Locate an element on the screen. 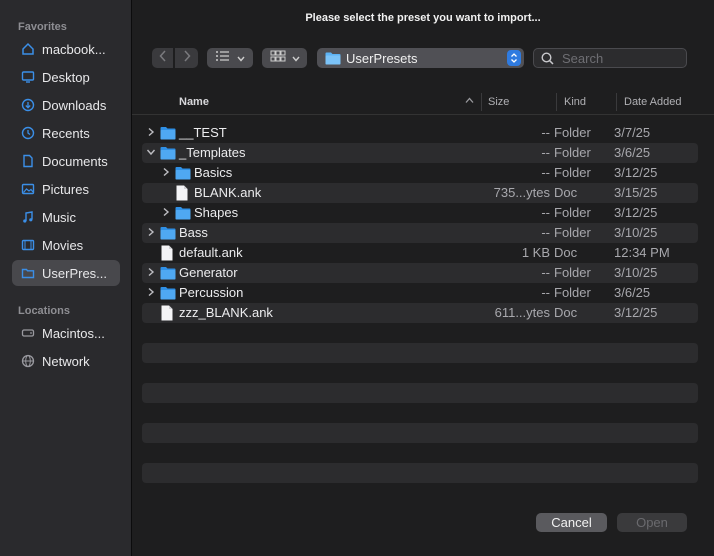  file-date-added: 3/12/25 is located at coordinates (636, 312).